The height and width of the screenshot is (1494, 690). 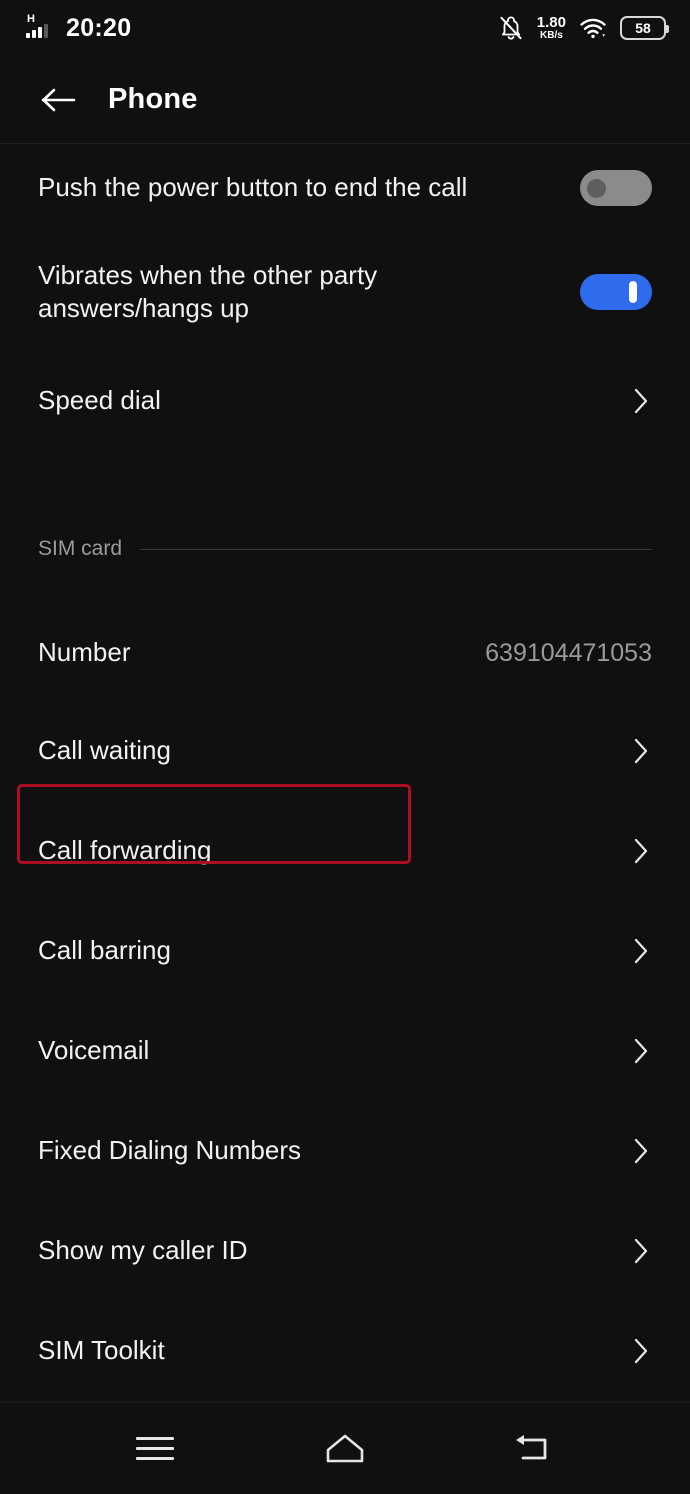 What do you see at coordinates (345, 653) in the screenshot?
I see `setting-row-number: Number 639104471053` at bounding box center [345, 653].